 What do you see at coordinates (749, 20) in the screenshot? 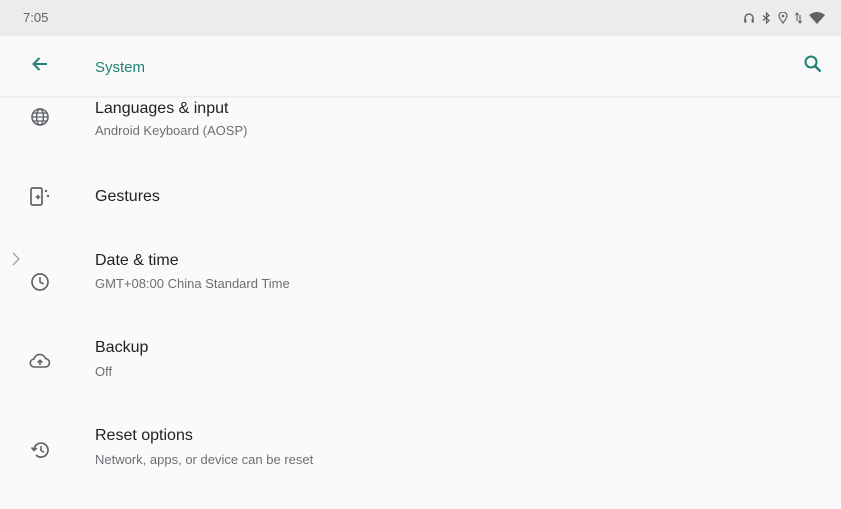
I see `headset-icon` at bounding box center [749, 20].